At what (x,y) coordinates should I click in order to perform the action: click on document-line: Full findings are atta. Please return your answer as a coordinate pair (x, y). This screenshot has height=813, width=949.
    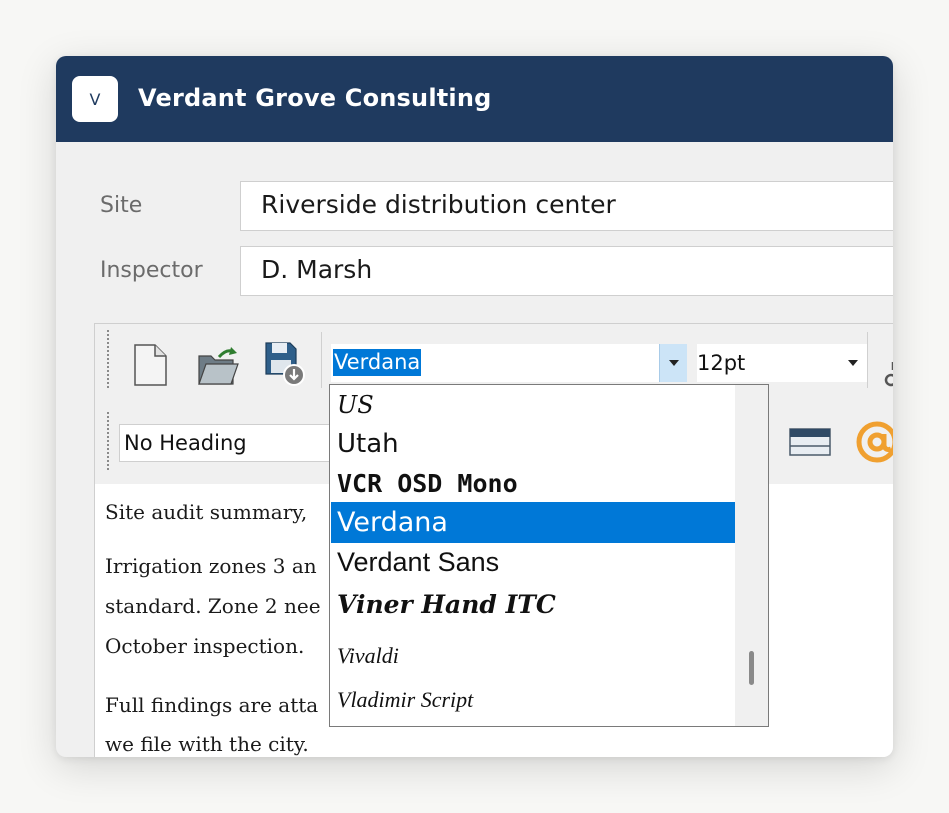
    Looking at the image, I should click on (212, 705).